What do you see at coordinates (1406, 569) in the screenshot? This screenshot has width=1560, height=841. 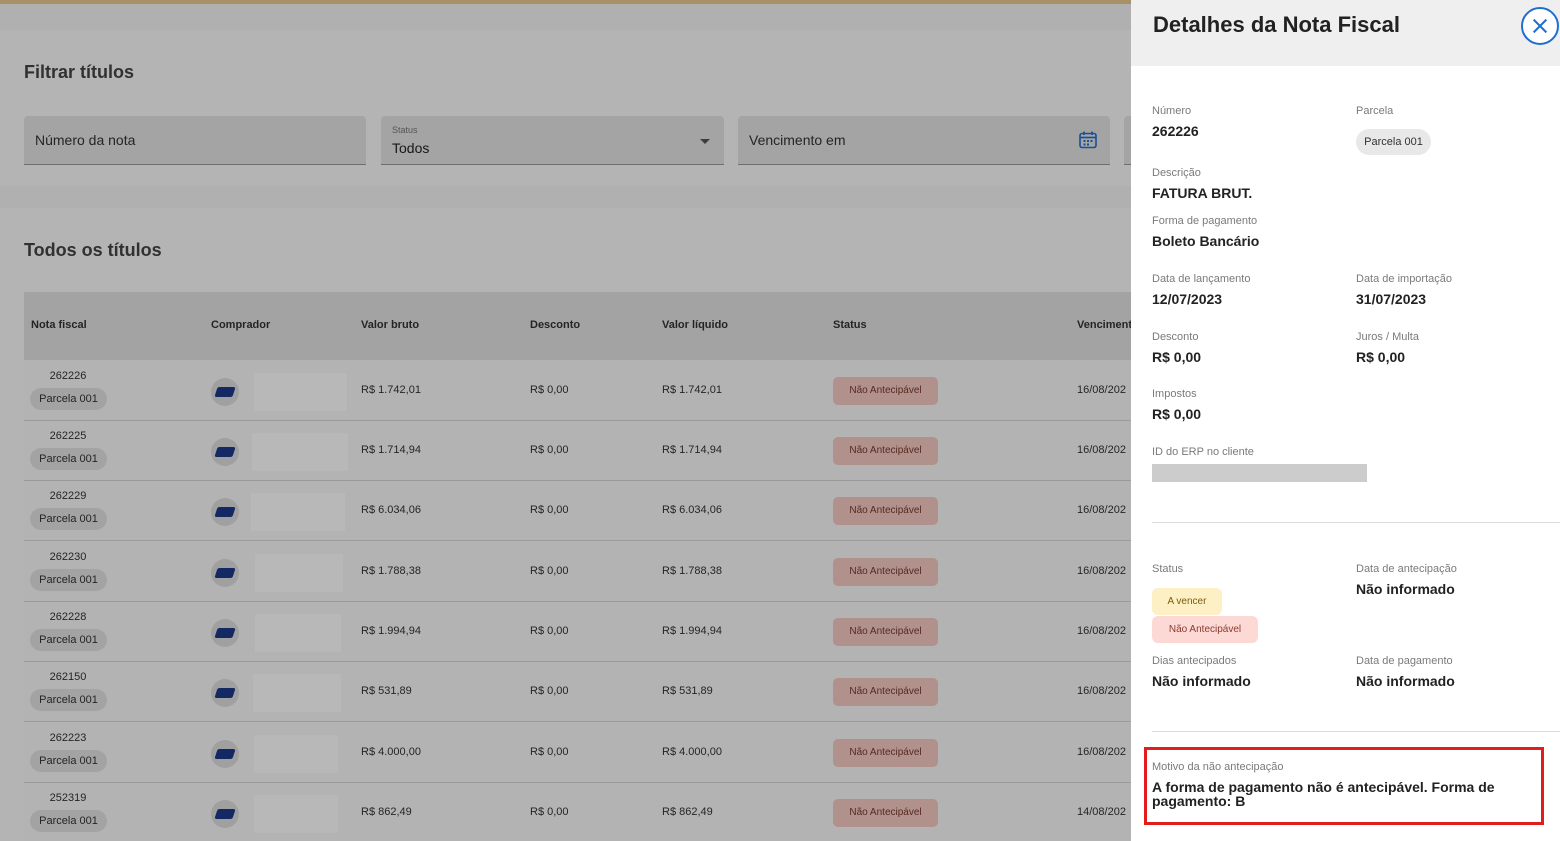 I see `data-antecipacao-label: Data de antecipação` at bounding box center [1406, 569].